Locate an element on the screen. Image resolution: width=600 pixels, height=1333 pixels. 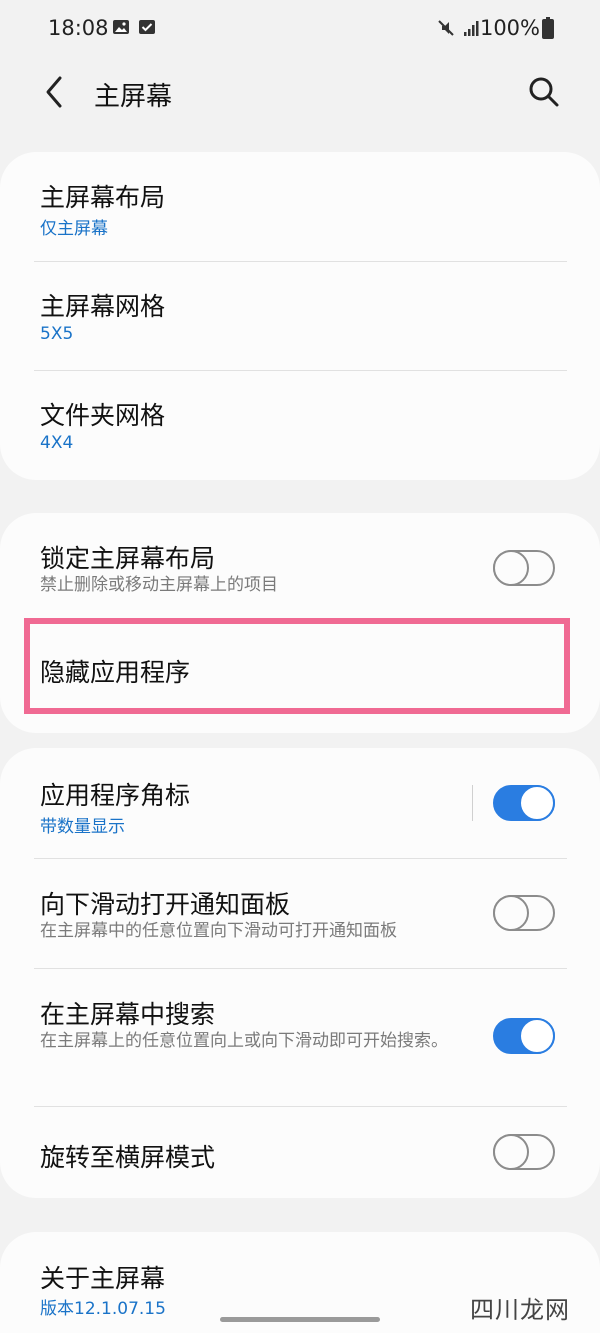
swipe-notifications-toggle is located at coordinates (524, 913).